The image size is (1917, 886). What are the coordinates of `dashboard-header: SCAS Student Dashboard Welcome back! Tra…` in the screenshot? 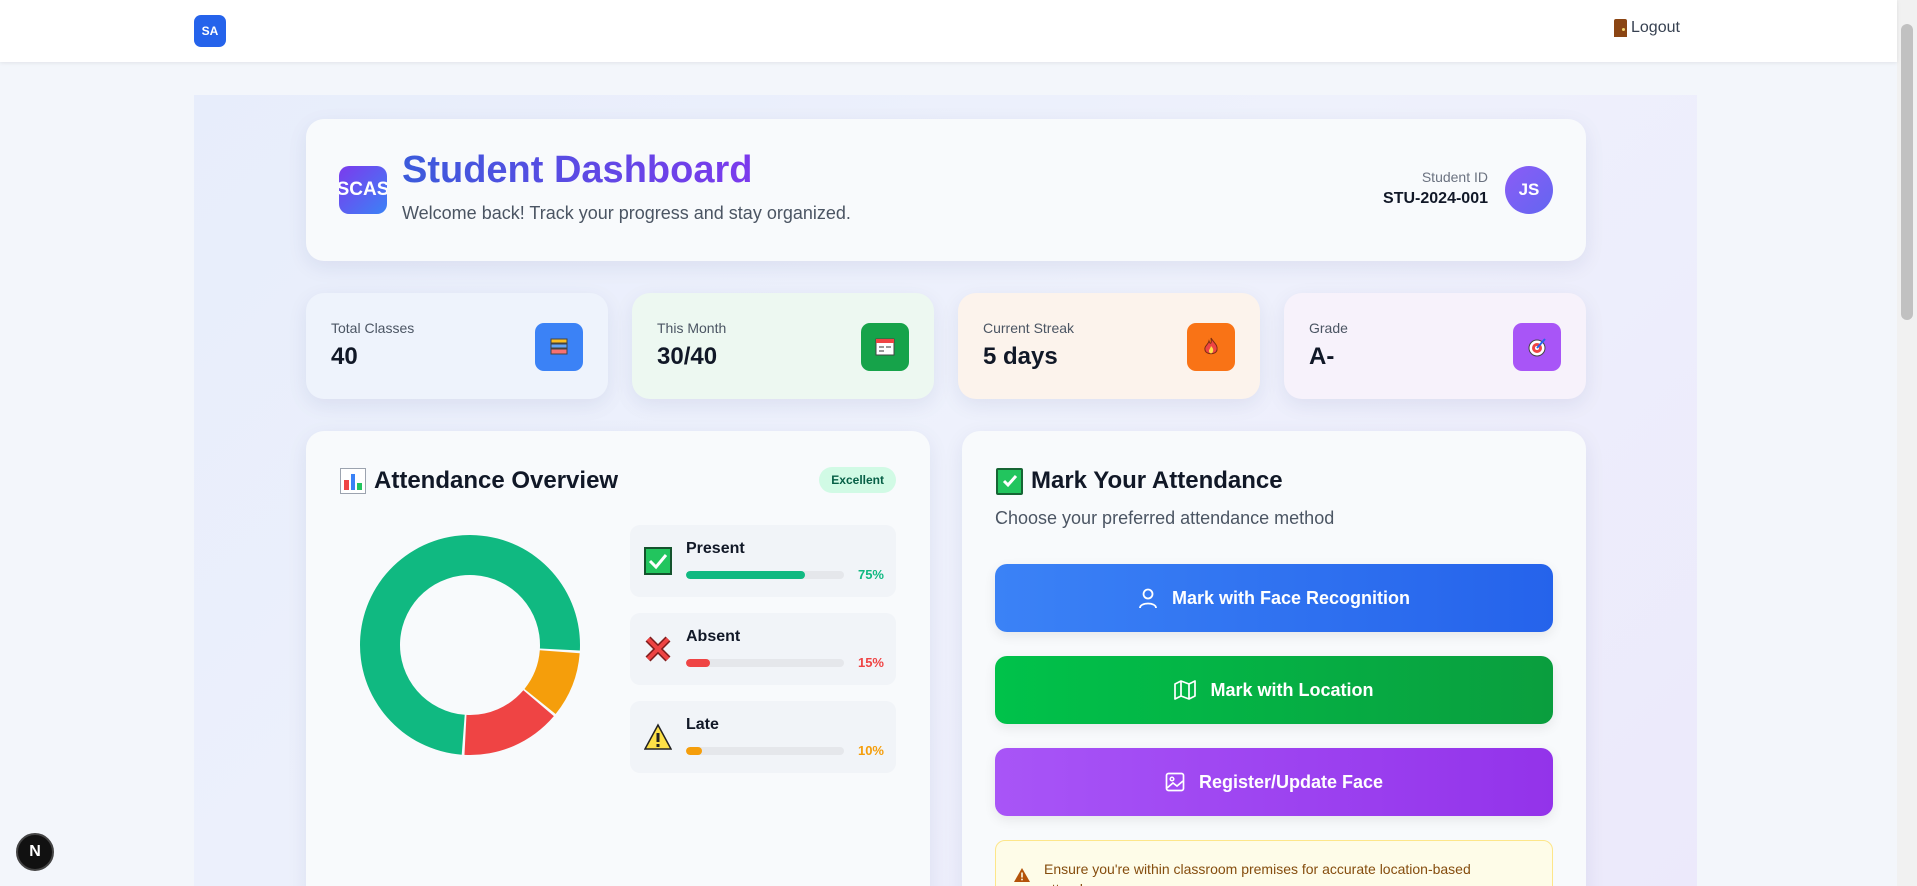 It's located at (946, 190).